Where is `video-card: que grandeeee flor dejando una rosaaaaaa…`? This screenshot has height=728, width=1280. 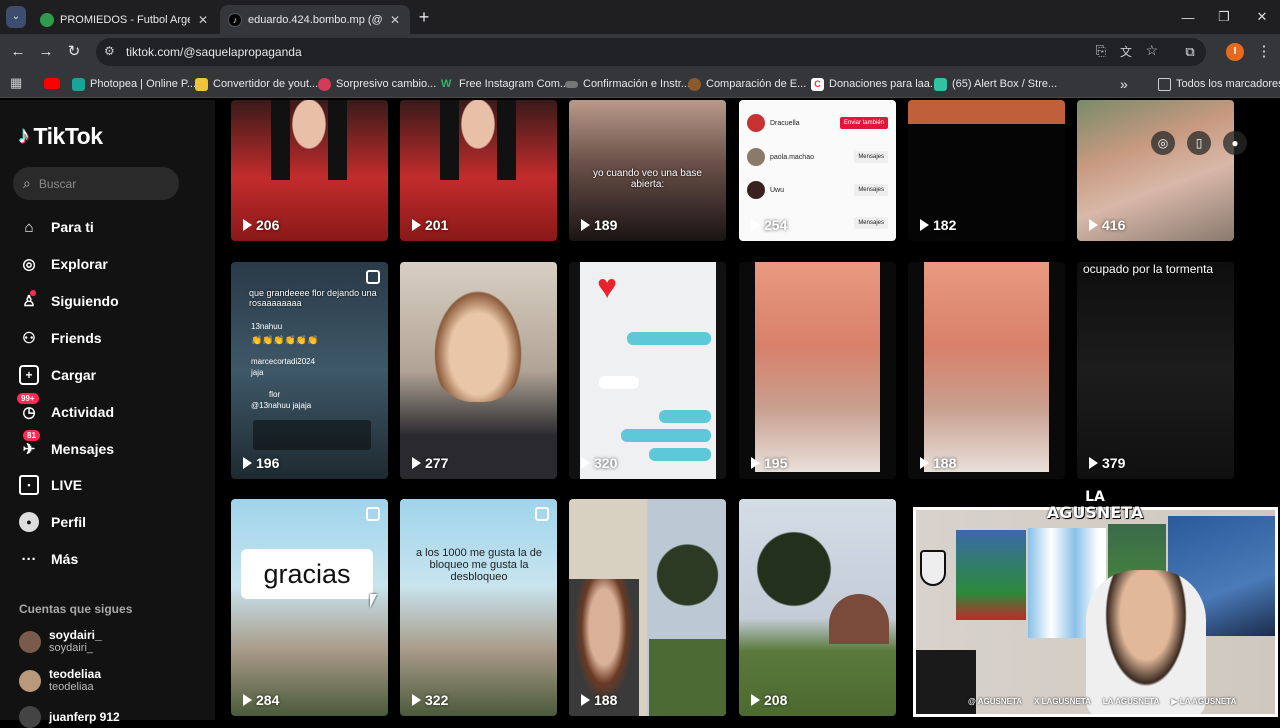 video-card: que grandeeee flor dejando una rosaaaaaa… is located at coordinates (309, 370).